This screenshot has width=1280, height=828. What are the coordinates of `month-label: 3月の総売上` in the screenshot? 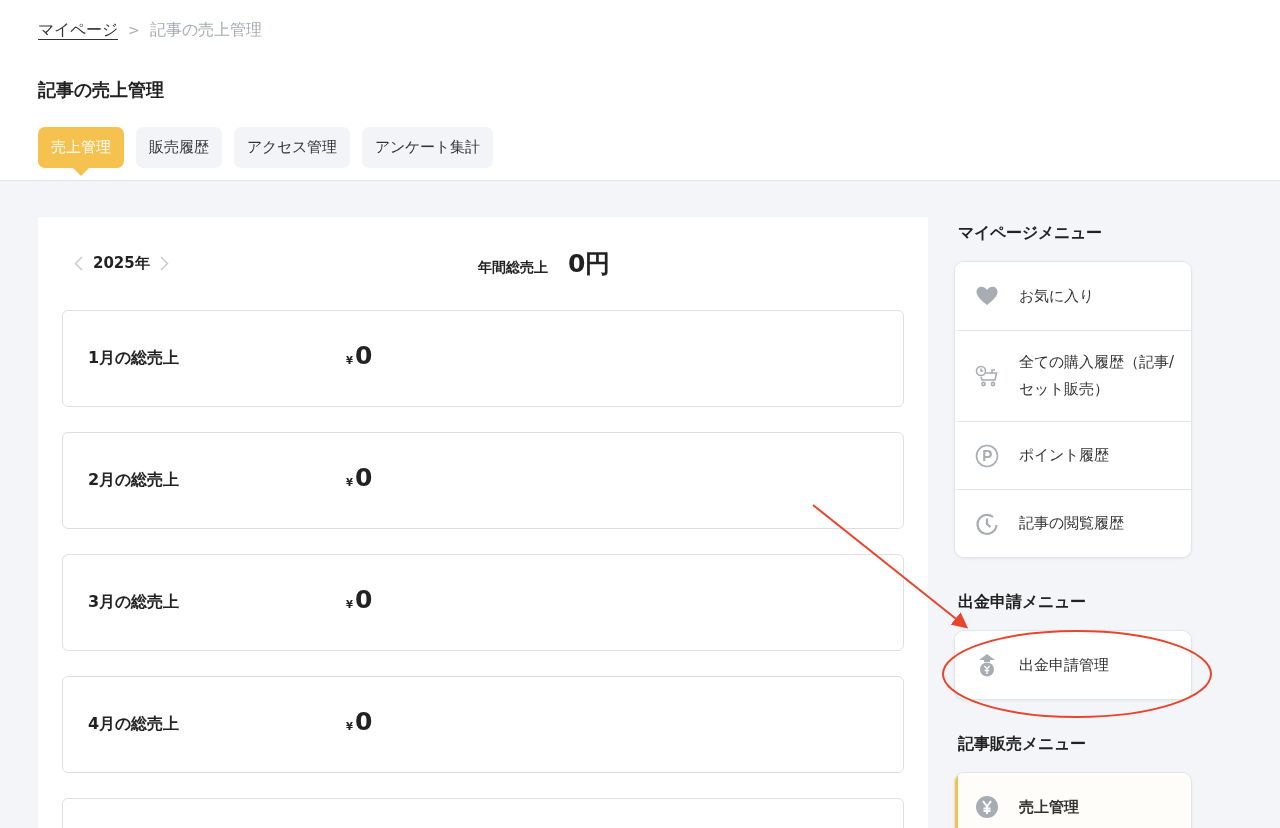 It's located at (134, 602).